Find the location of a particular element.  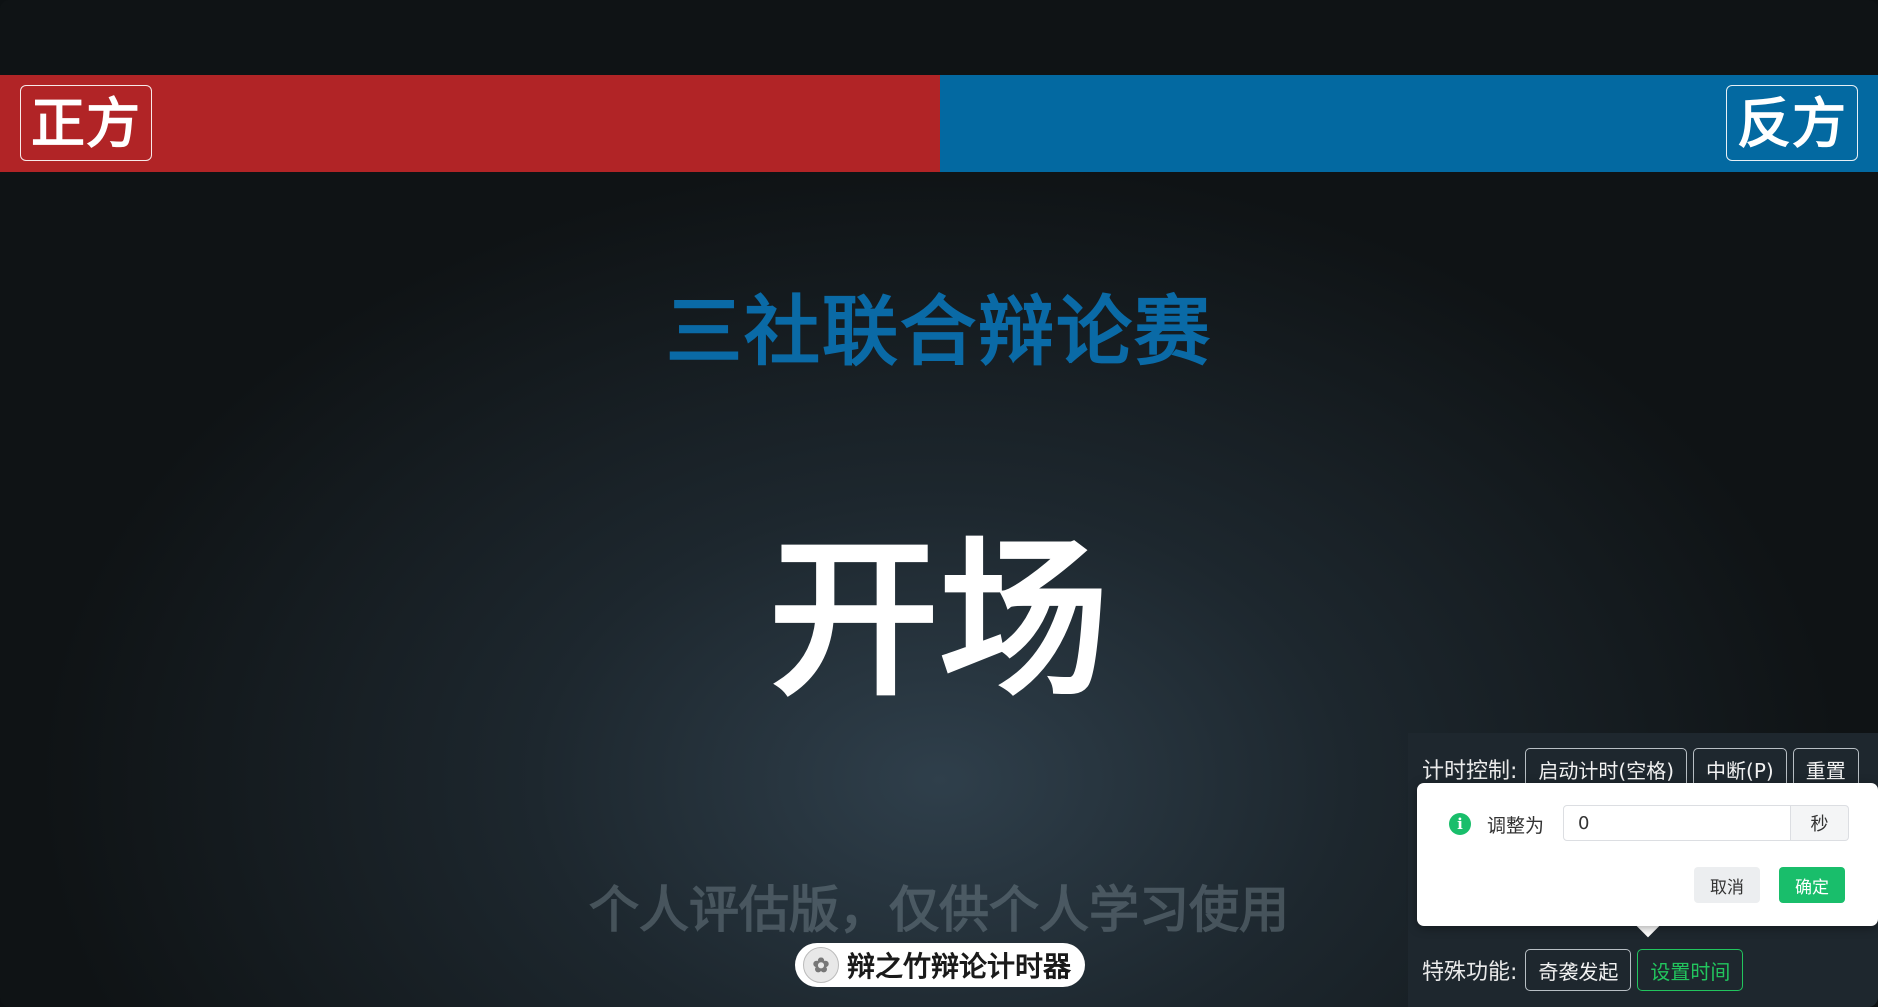

special-function-label: 特殊功能: is located at coordinates (1470, 972).